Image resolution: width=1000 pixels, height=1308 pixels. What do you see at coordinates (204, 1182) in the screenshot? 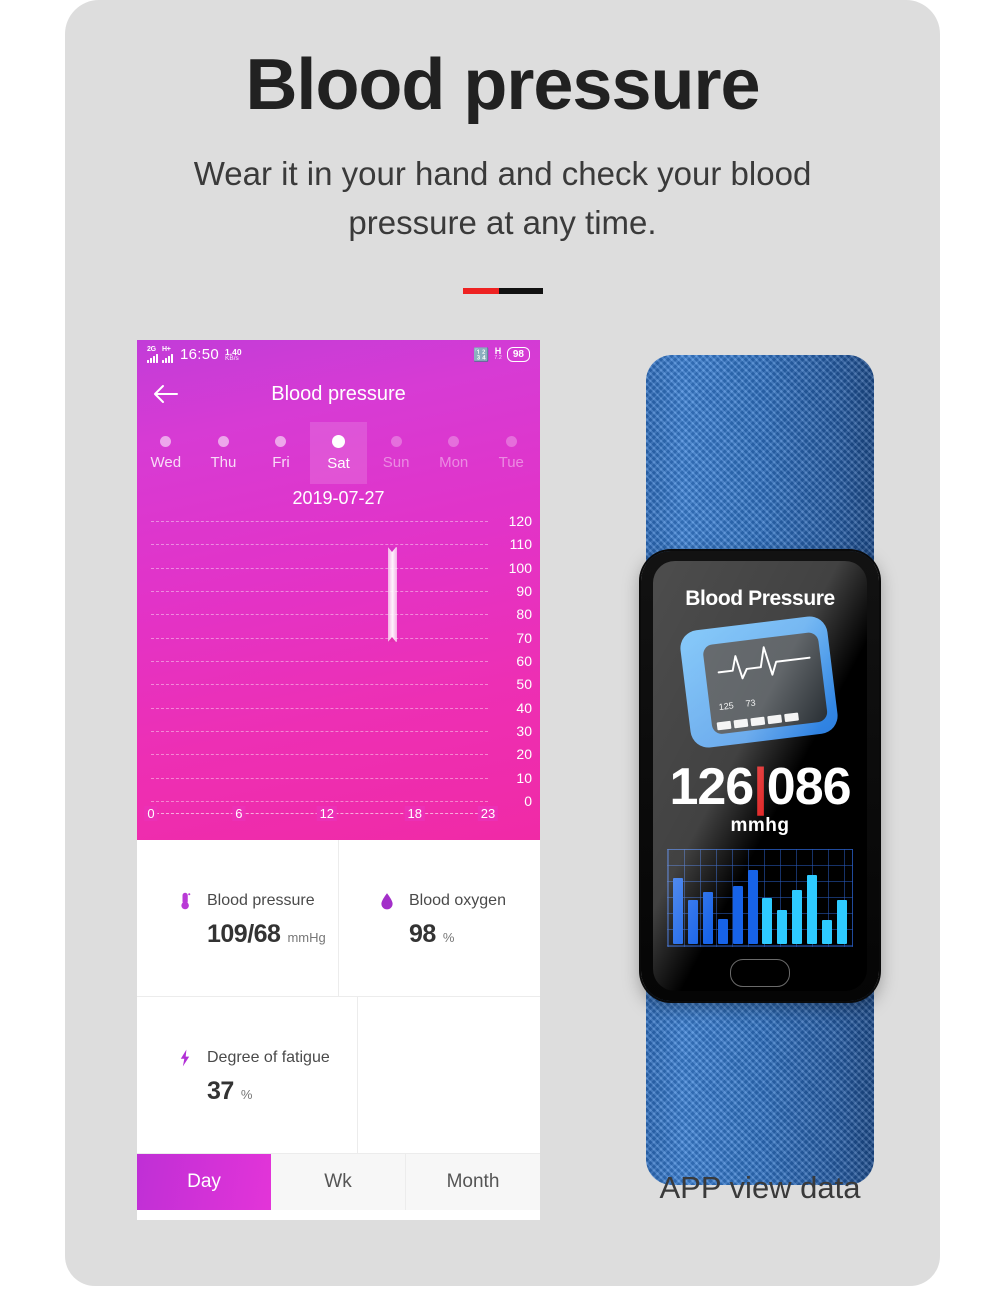
I see `tab-day: Day` at bounding box center [204, 1182].